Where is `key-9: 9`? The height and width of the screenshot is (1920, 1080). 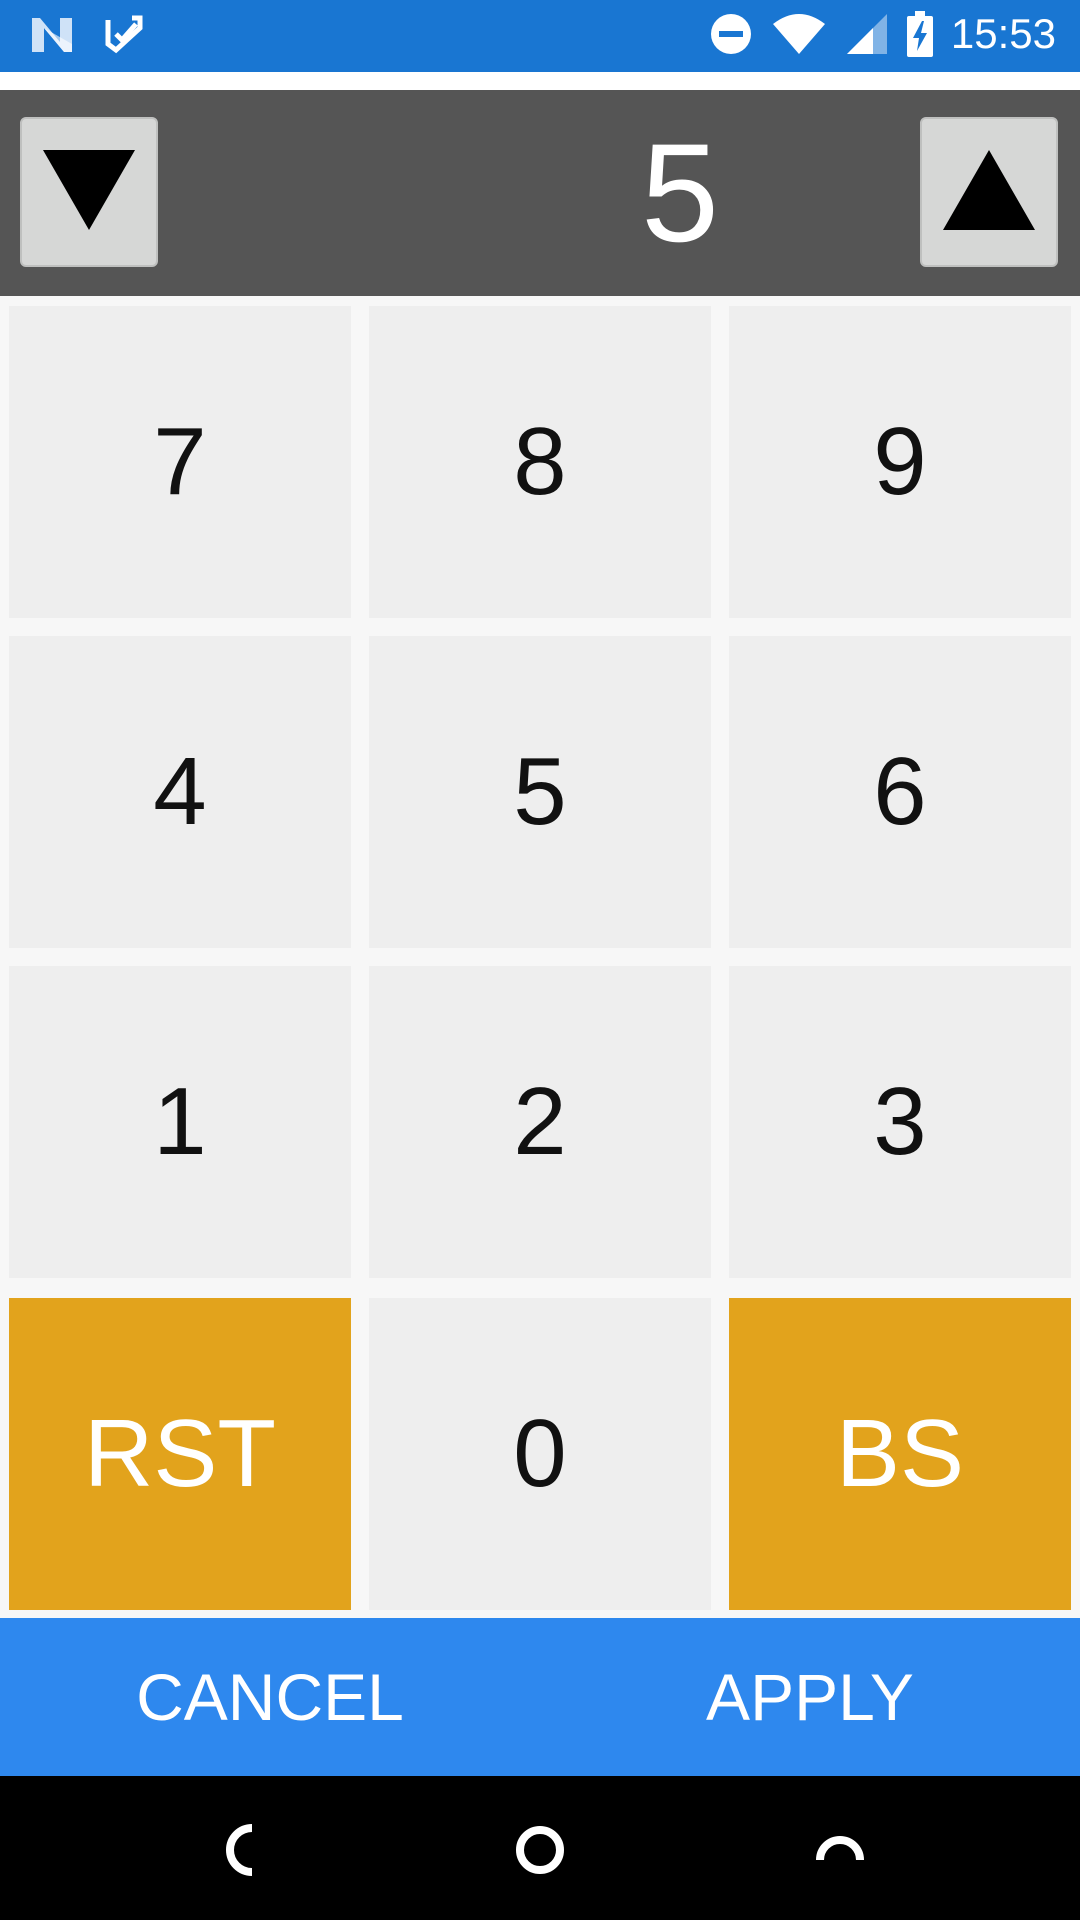
key-9: 9 is located at coordinates (900, 462).